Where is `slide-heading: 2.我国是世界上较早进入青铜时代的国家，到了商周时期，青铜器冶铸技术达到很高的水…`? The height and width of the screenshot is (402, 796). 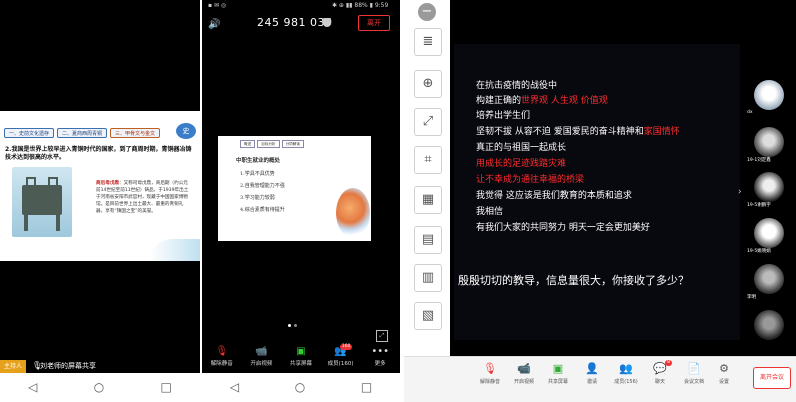 slide-heading: 2.我国是世界上较早进入青铜时代的国家，到了商周时期，青铜器冶铸技术达到很高的水… is located at coordinates (98, 153).